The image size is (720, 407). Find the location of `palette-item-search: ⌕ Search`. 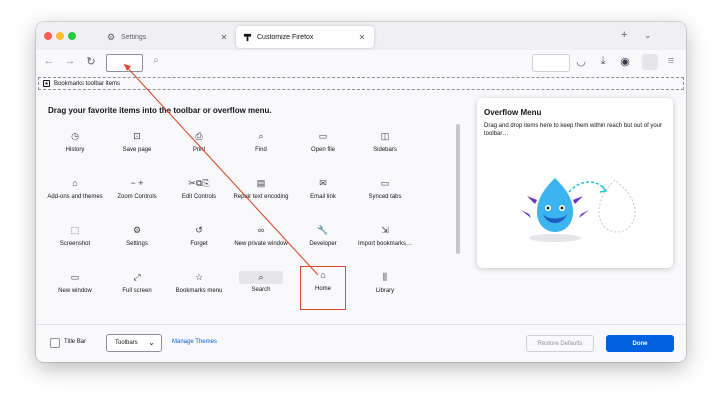

palette-item-search: ⌕ Search is located at coordinates (261, 291).